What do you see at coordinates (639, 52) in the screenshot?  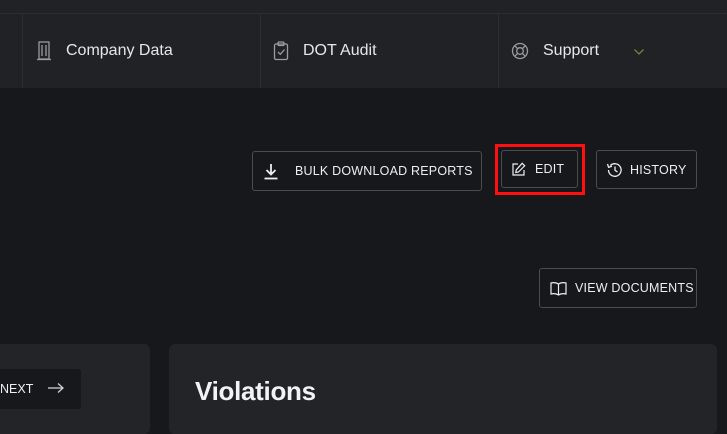 I see `chevron-down-icon` at bounding box center [639, 52].